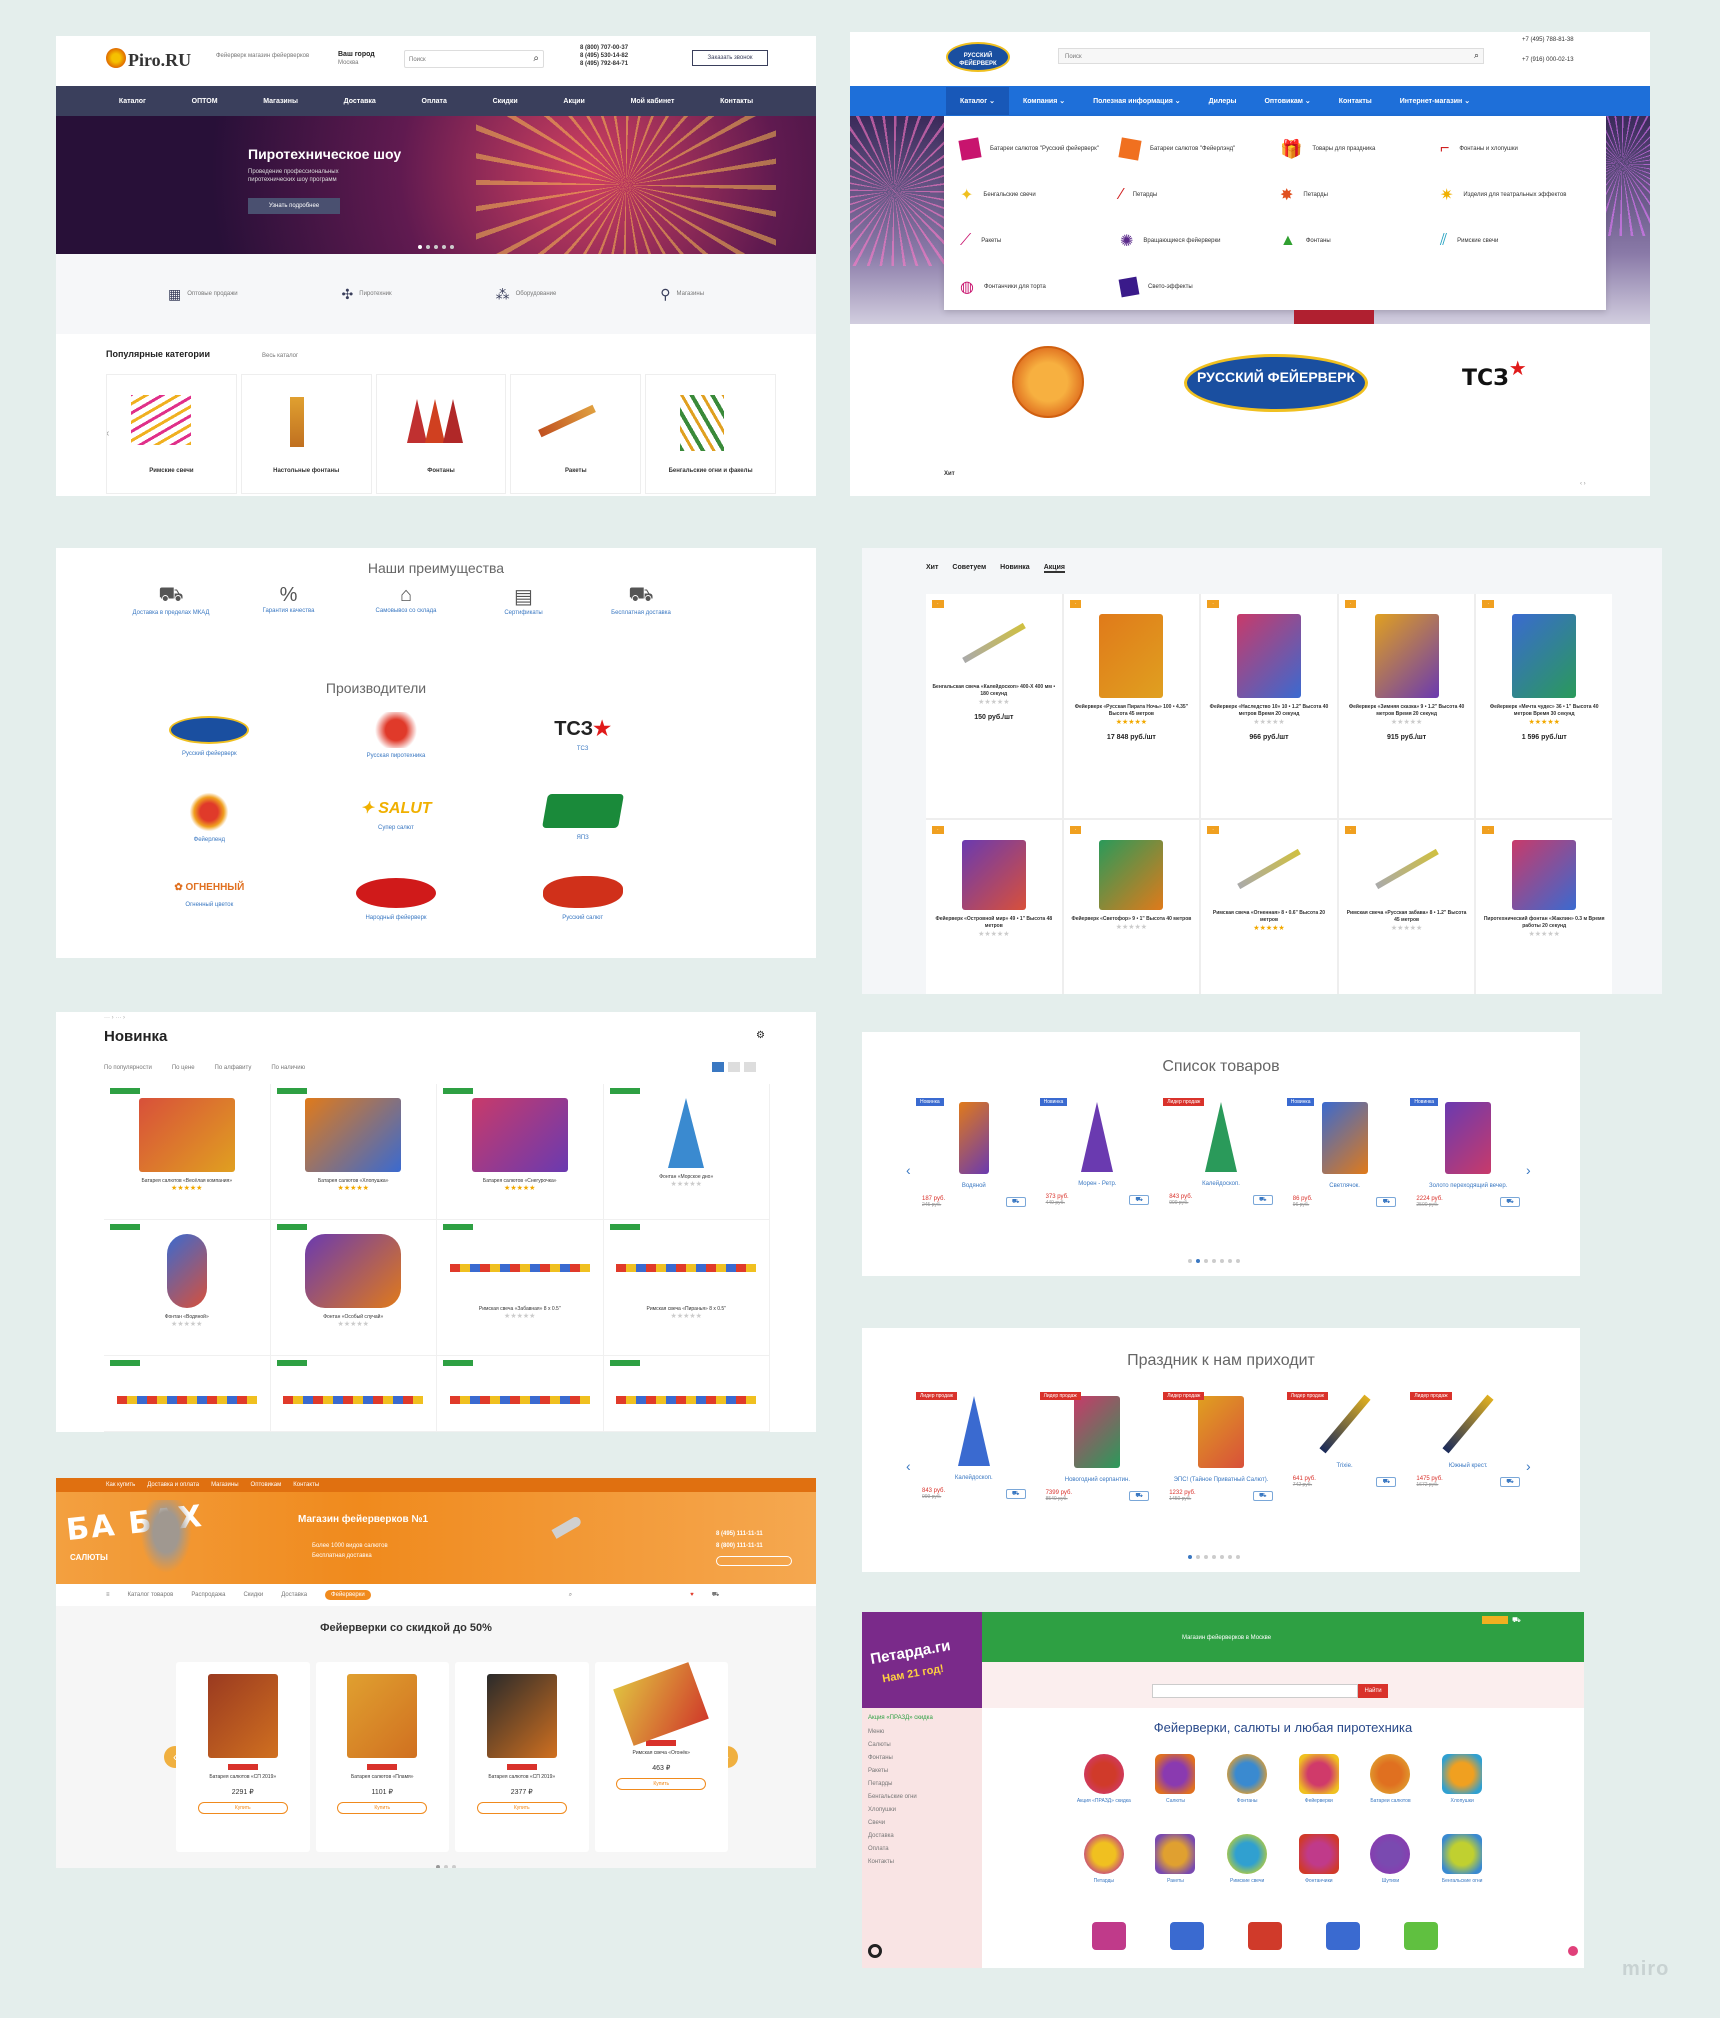  What do you see at coordinates (1515, 195) in the screenshot?
I see `menu-item: ✷ Изделия для театральных эффектов` at bounding box center [1515, 195].